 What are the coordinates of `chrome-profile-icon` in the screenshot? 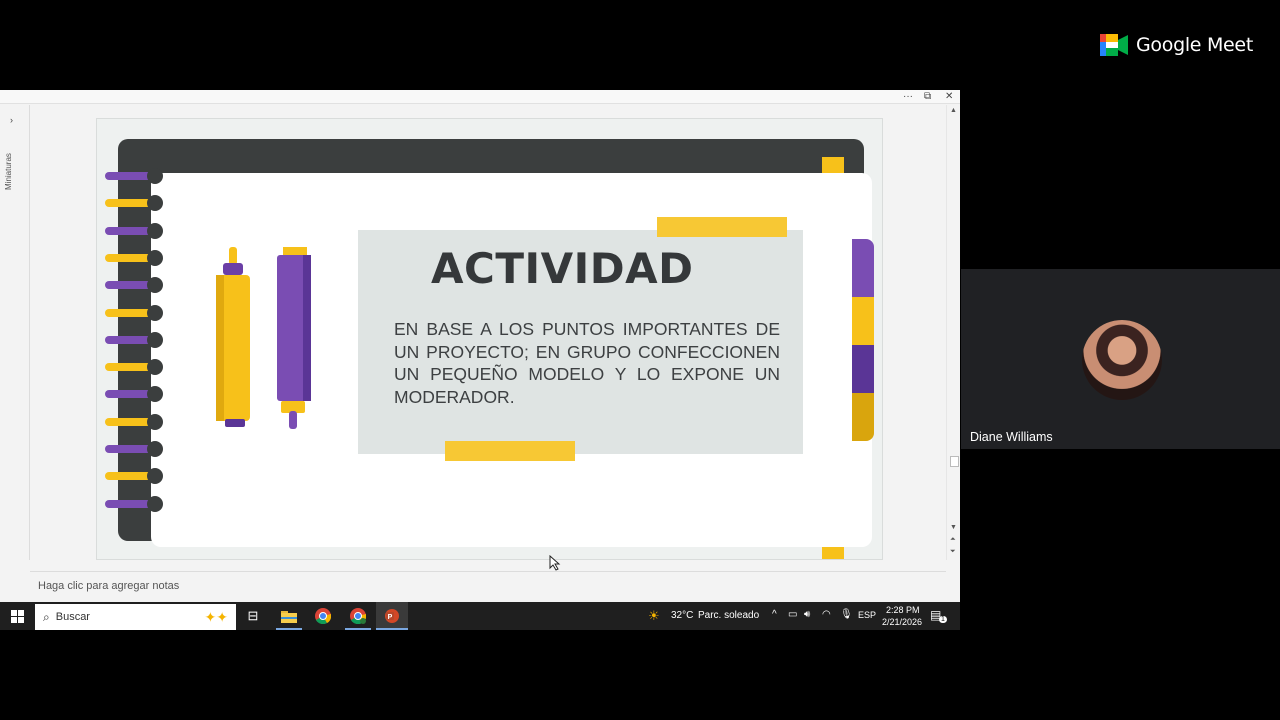 It's located at (358, 616).